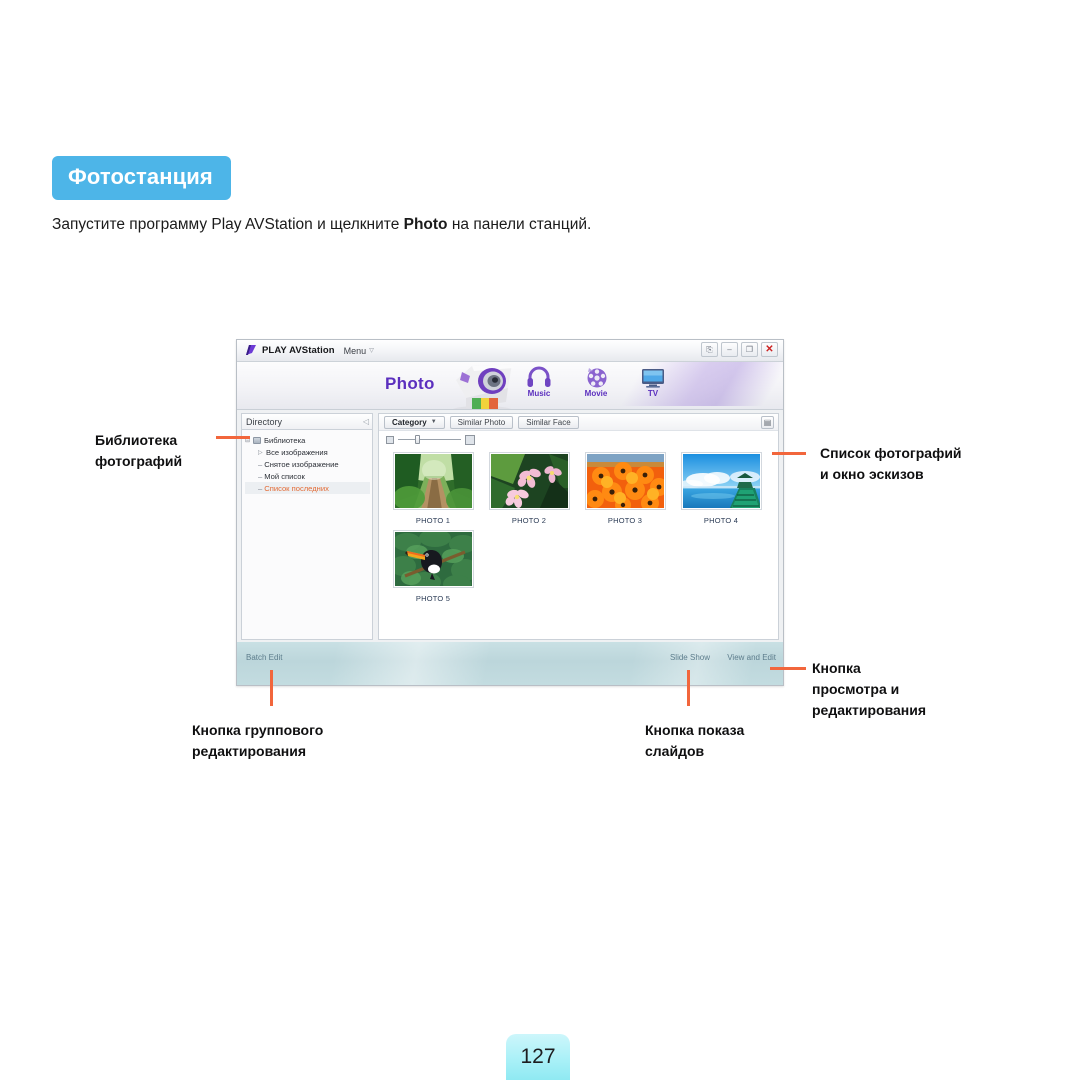 The image size is (1080, 1080). What do you see at coordinates (869, 710) in the screenshot?
I see `annotation-view-and-edit-line3: редактирования` at bounding box center [869, 710].